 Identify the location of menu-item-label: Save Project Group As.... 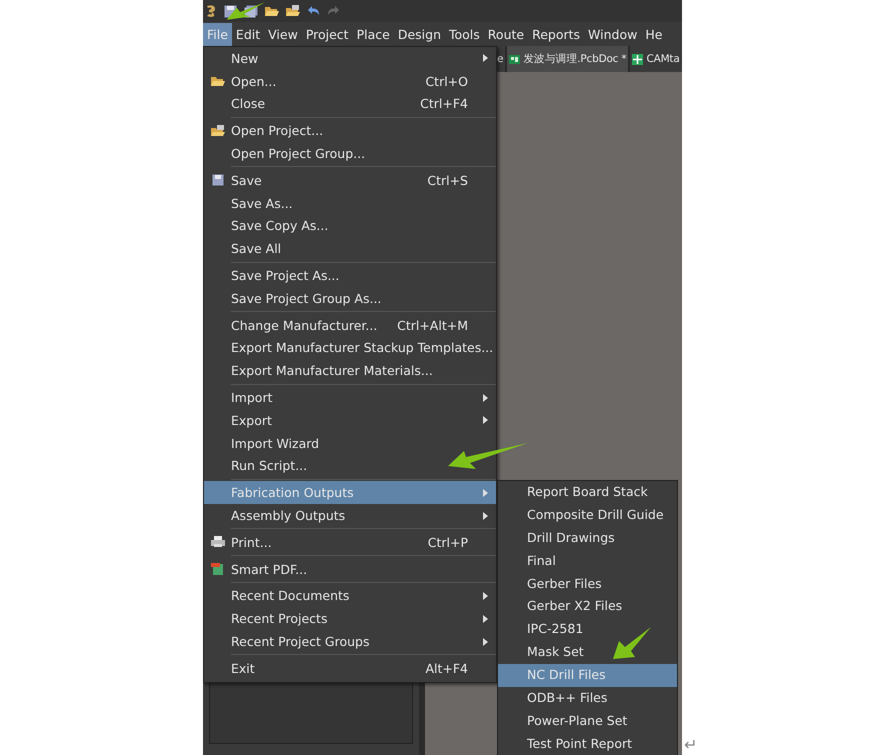
(306, 298).